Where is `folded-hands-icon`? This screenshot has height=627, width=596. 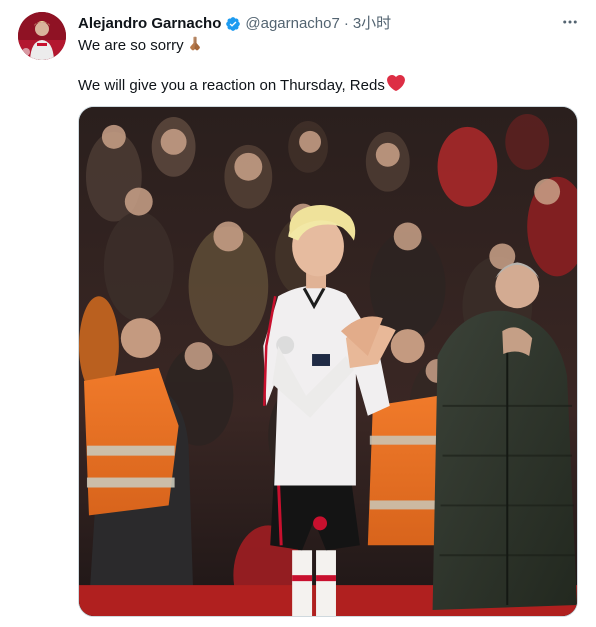 folded-hands-icon is located at coordinates (194, 43).